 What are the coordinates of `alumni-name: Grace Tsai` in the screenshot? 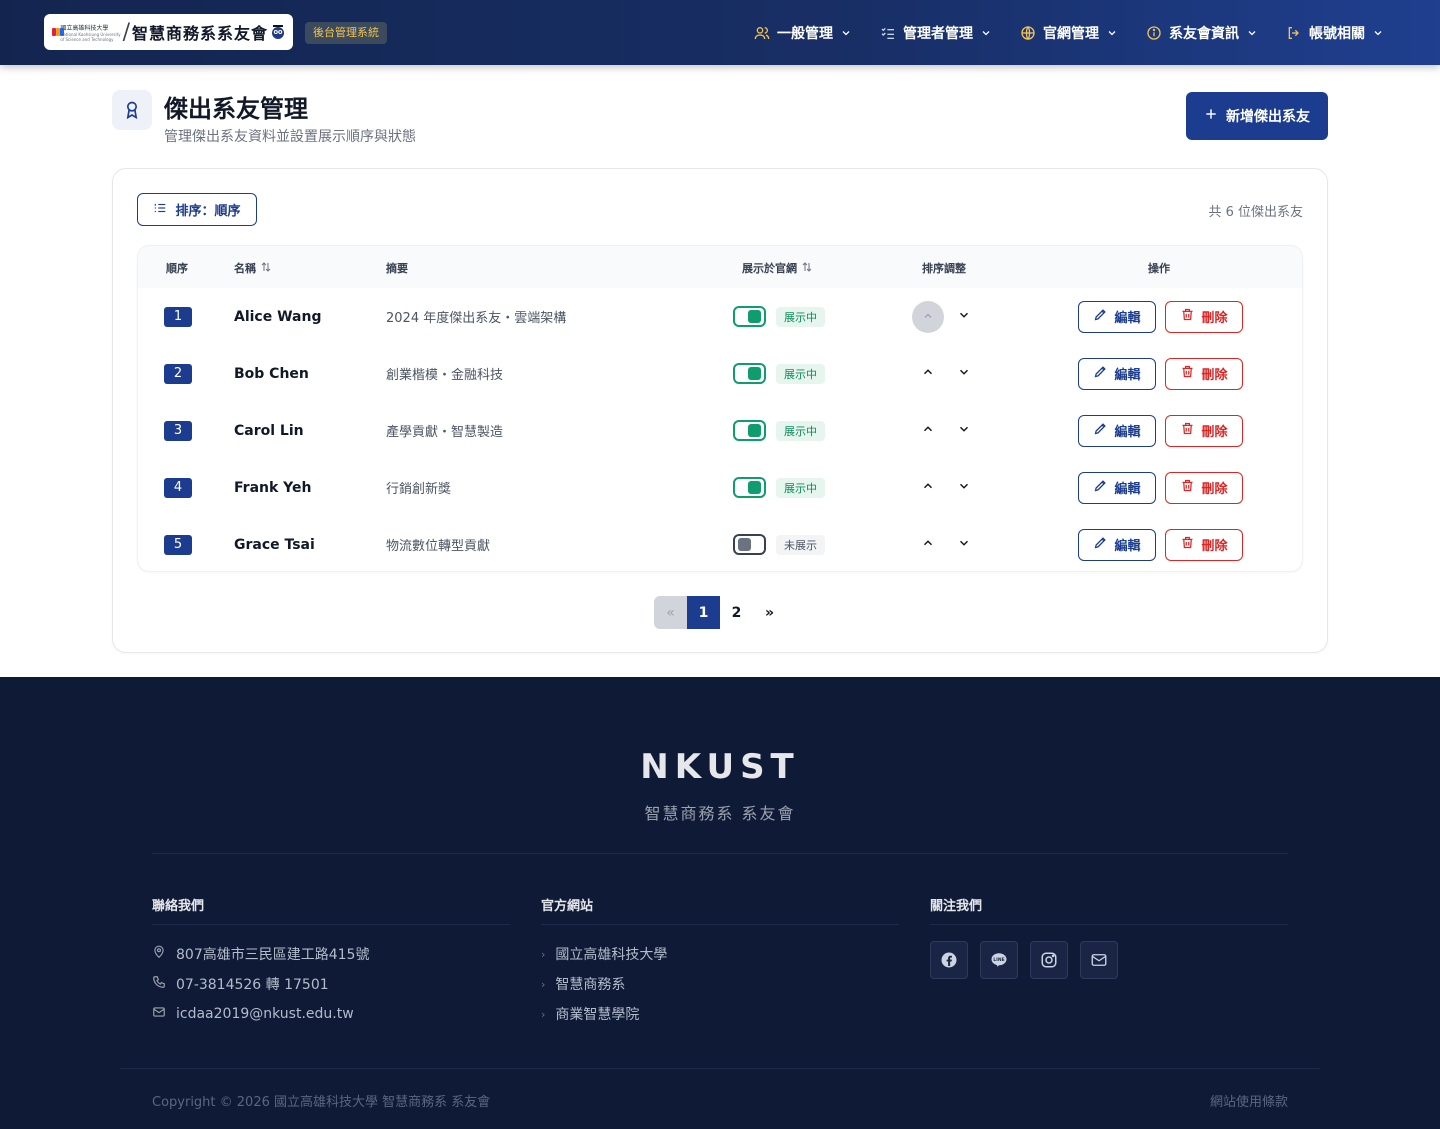 It's located at (274, 544).